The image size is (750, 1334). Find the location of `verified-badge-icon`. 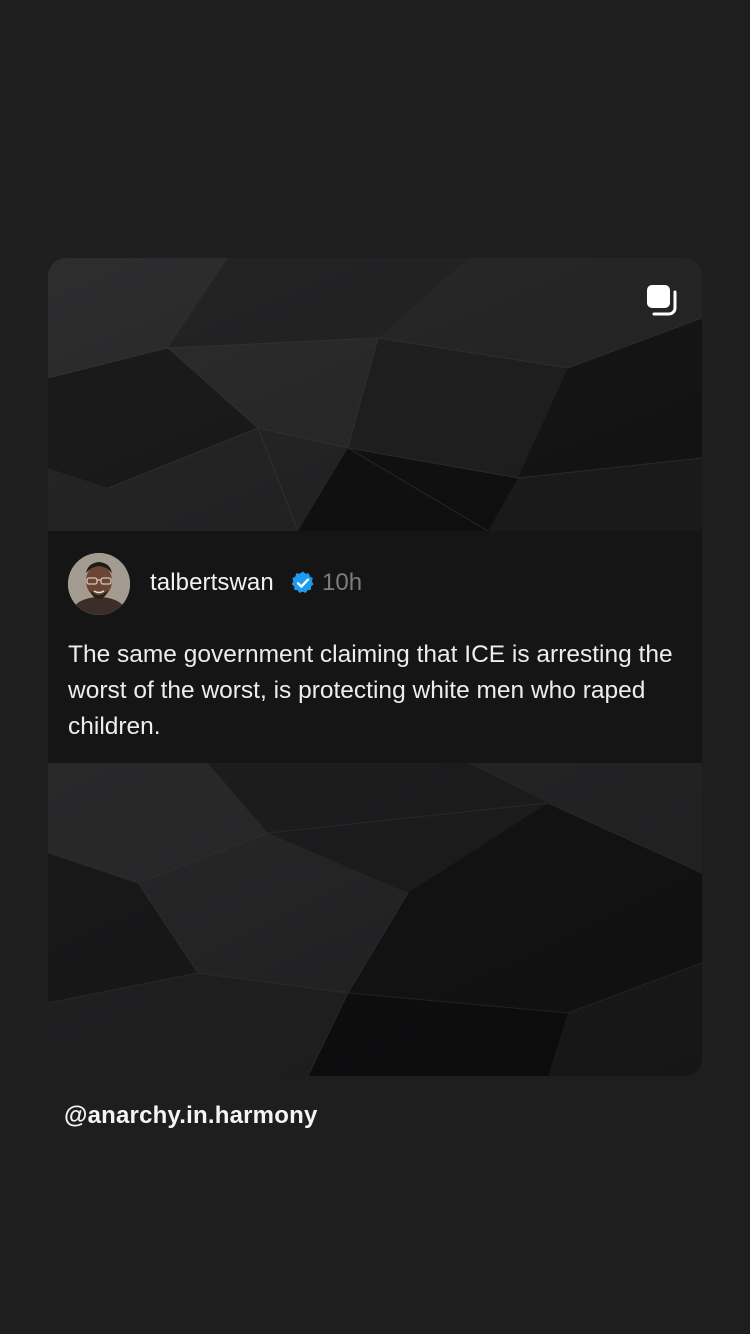

verified-badge-icon is located at coordinates (302, 582).